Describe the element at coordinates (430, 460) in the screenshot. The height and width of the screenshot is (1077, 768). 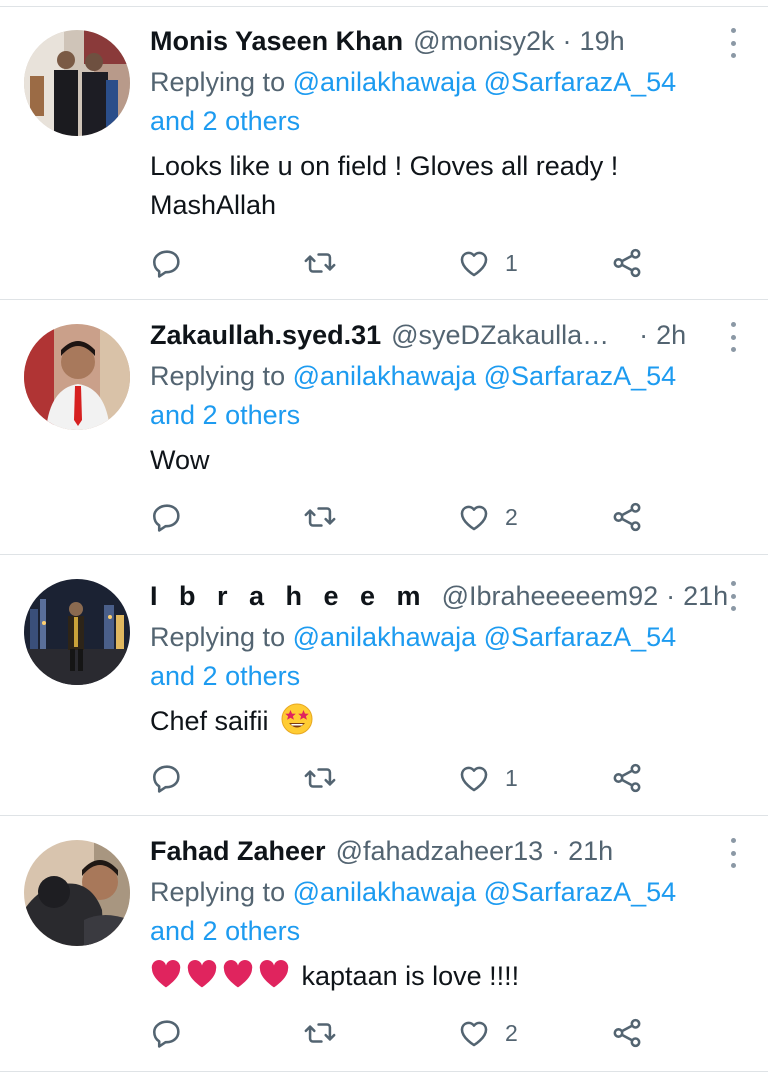
I see `tweet-text: Wow` at that location.